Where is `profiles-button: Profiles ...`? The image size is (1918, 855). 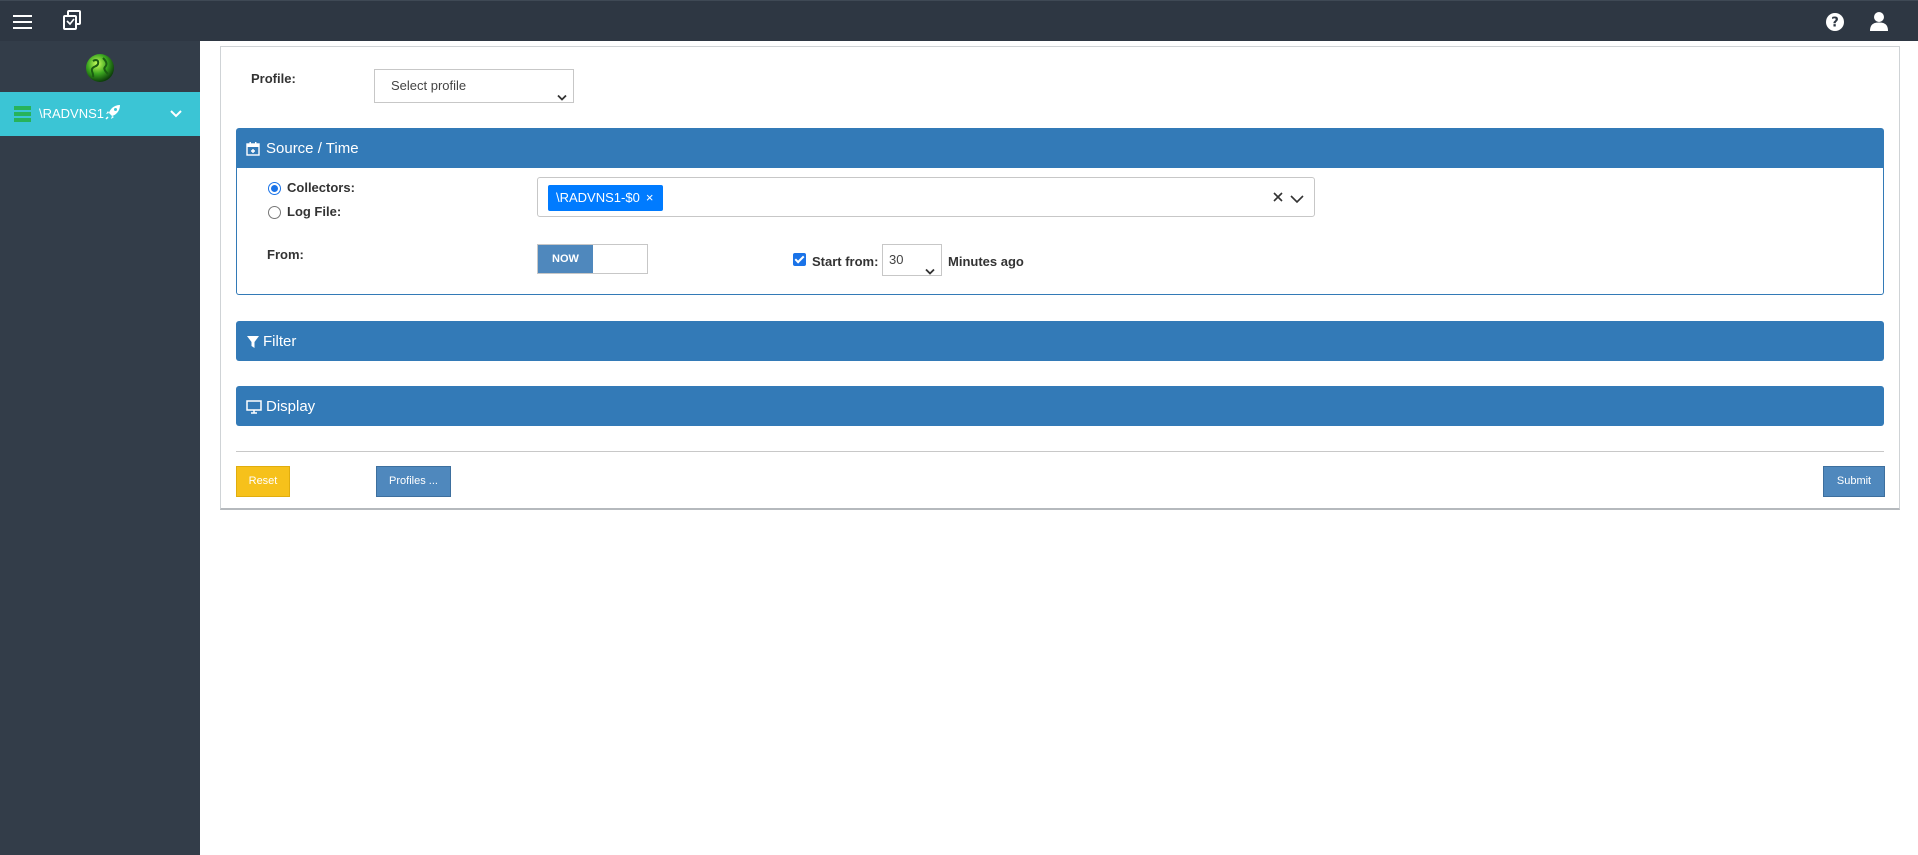 profiles-button: Profiles ... is located at coordinates (413, 481).